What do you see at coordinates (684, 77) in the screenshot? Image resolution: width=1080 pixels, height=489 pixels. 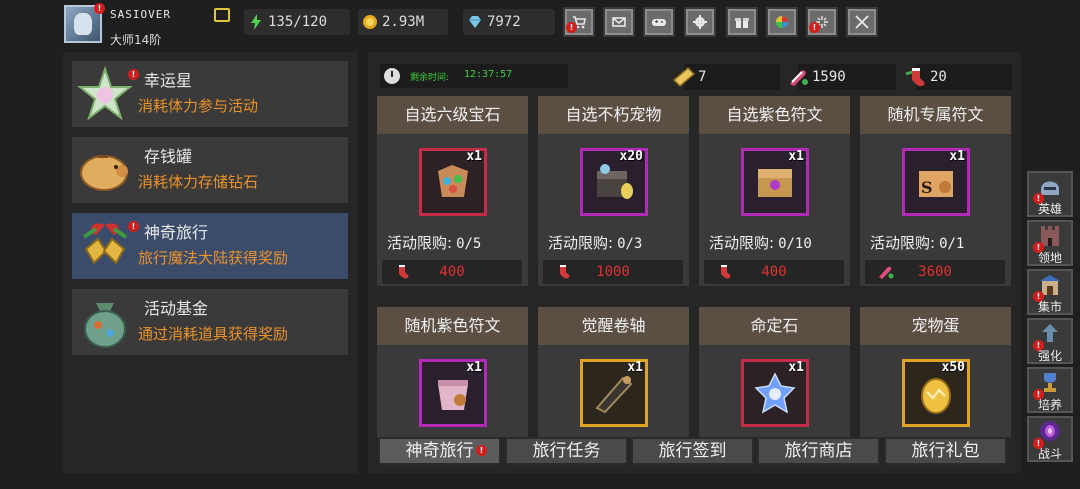 I see `ticket-icon` at bounding box center [684, 77].